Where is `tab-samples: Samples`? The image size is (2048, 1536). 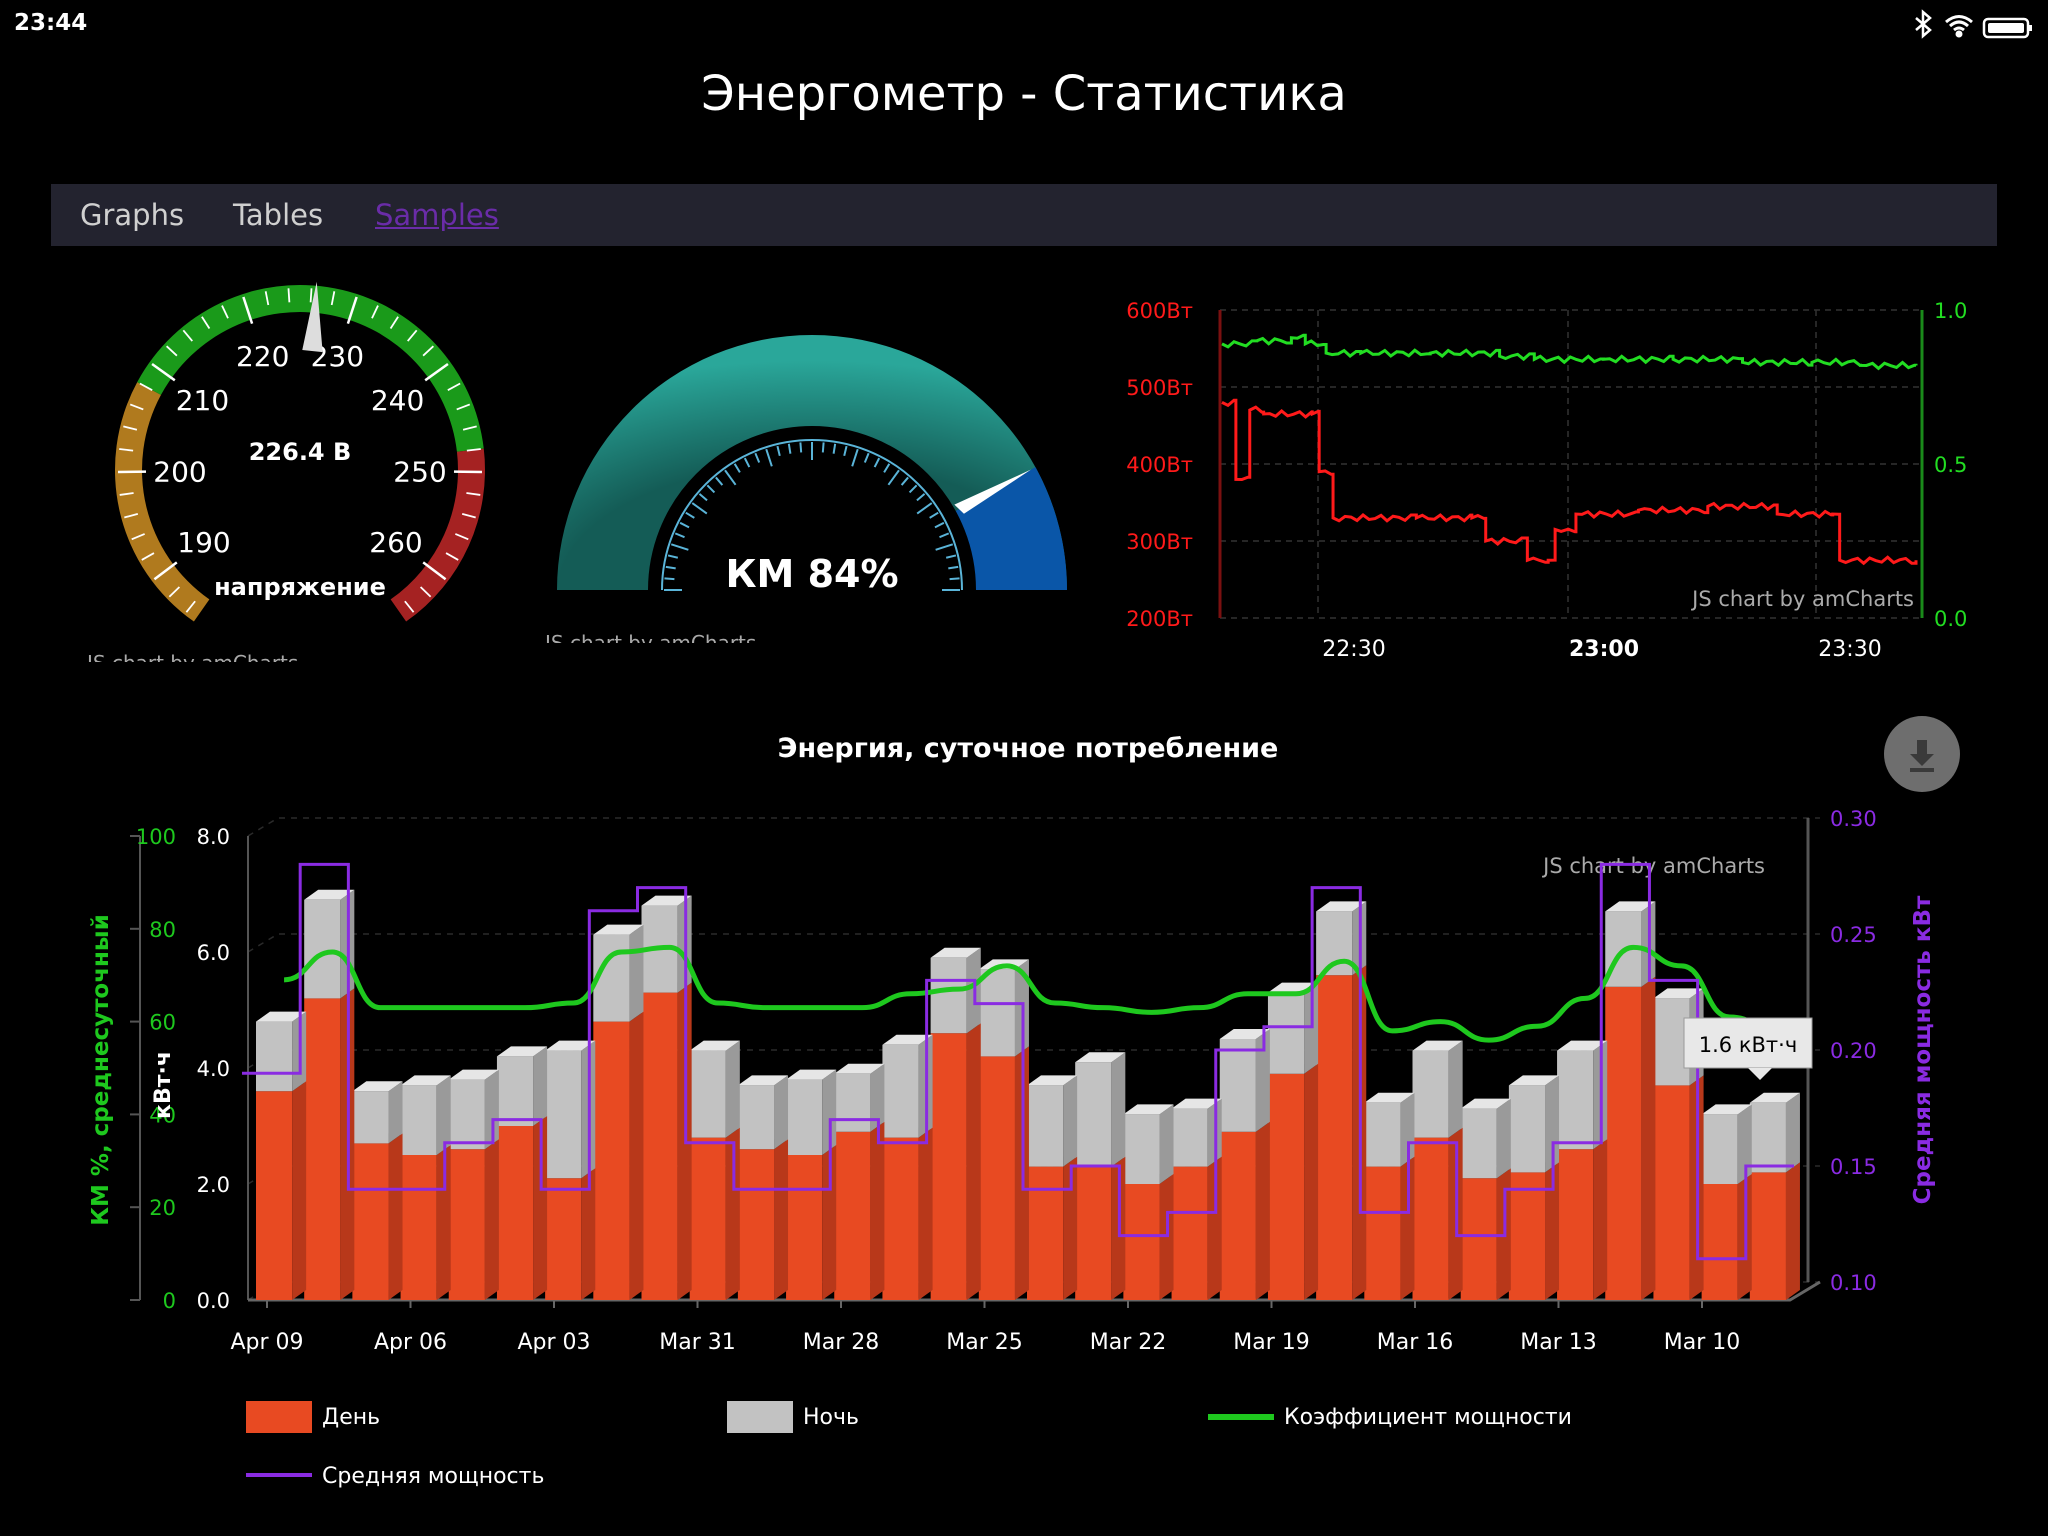
tab-samples: Samples is located at coordinates (437, 215).